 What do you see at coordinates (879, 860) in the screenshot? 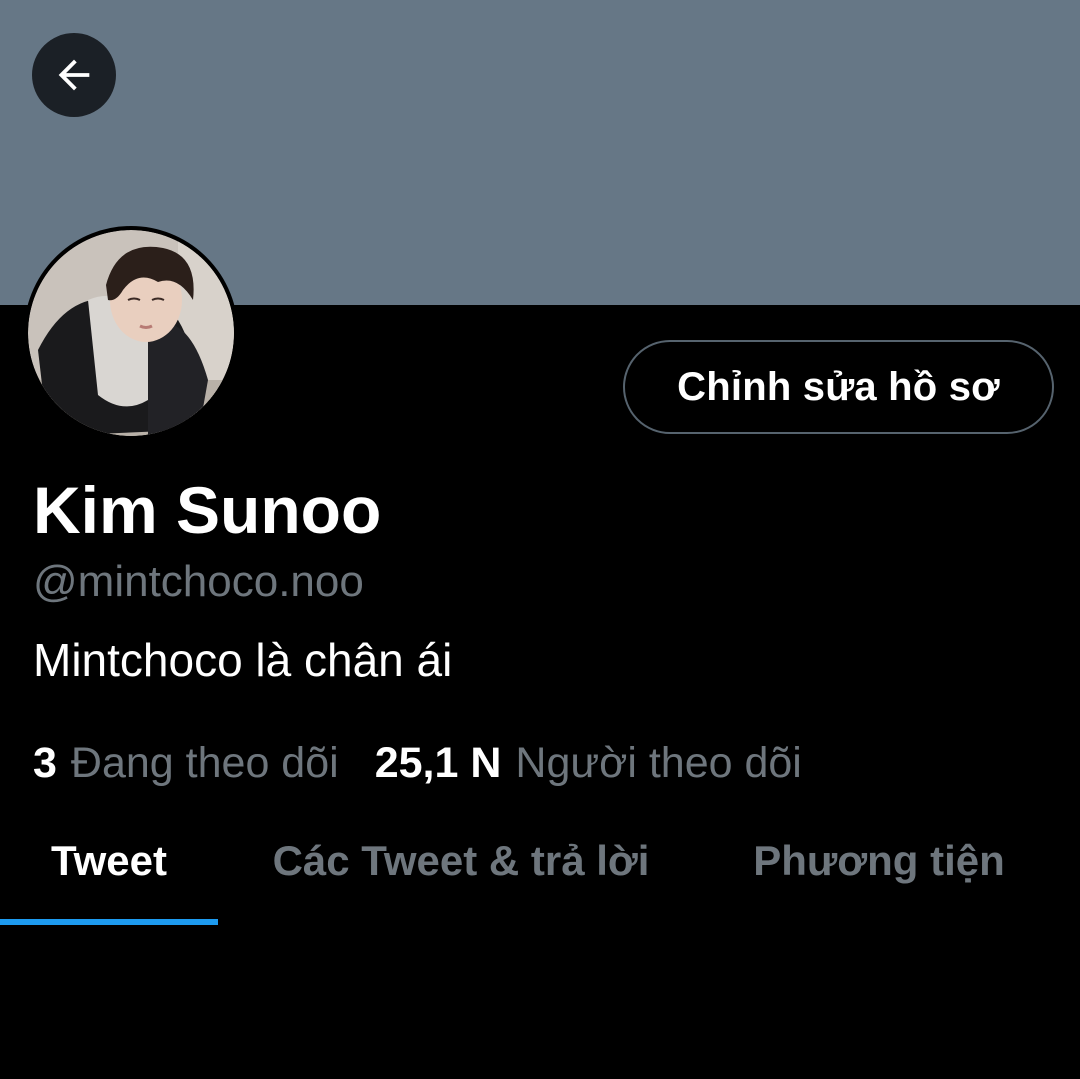
I see `tab-media-label: Phương tiện` at bounding box center [879, 860].